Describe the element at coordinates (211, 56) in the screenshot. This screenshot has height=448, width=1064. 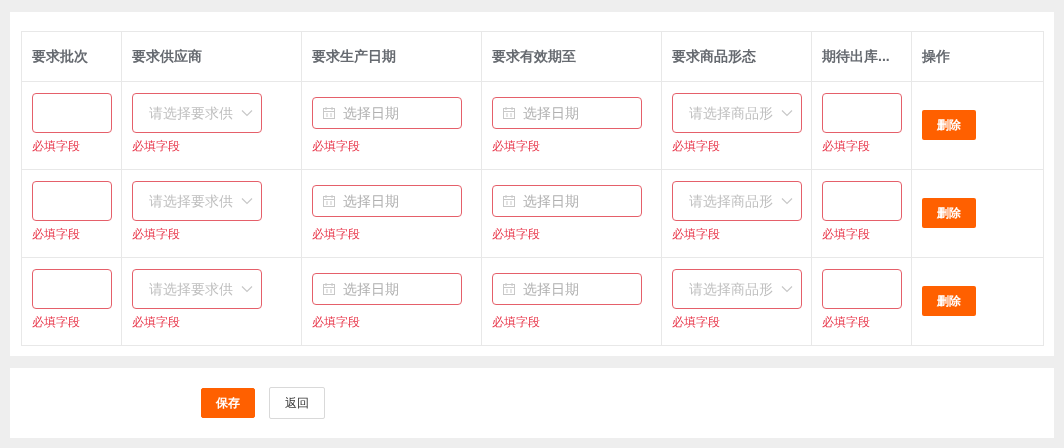
I see `column-header: 要求供应商` at that location.